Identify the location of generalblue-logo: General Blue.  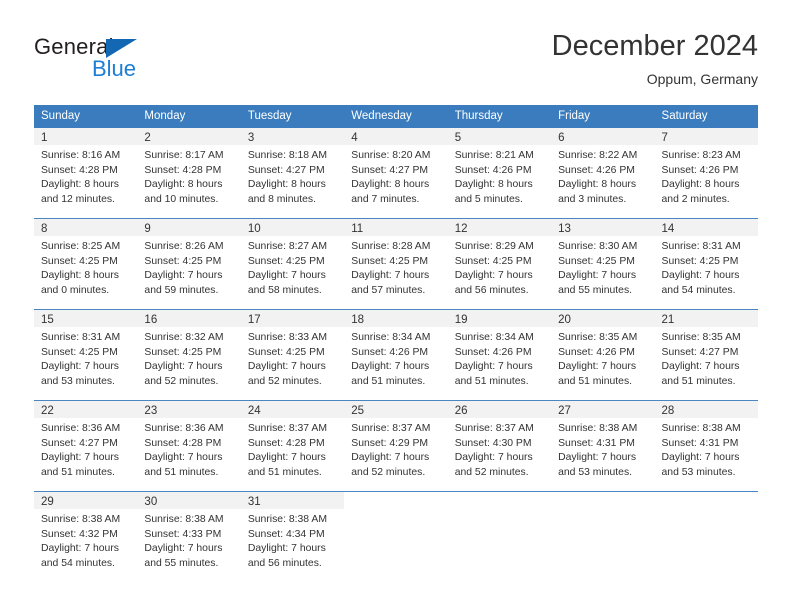
(134, 62).